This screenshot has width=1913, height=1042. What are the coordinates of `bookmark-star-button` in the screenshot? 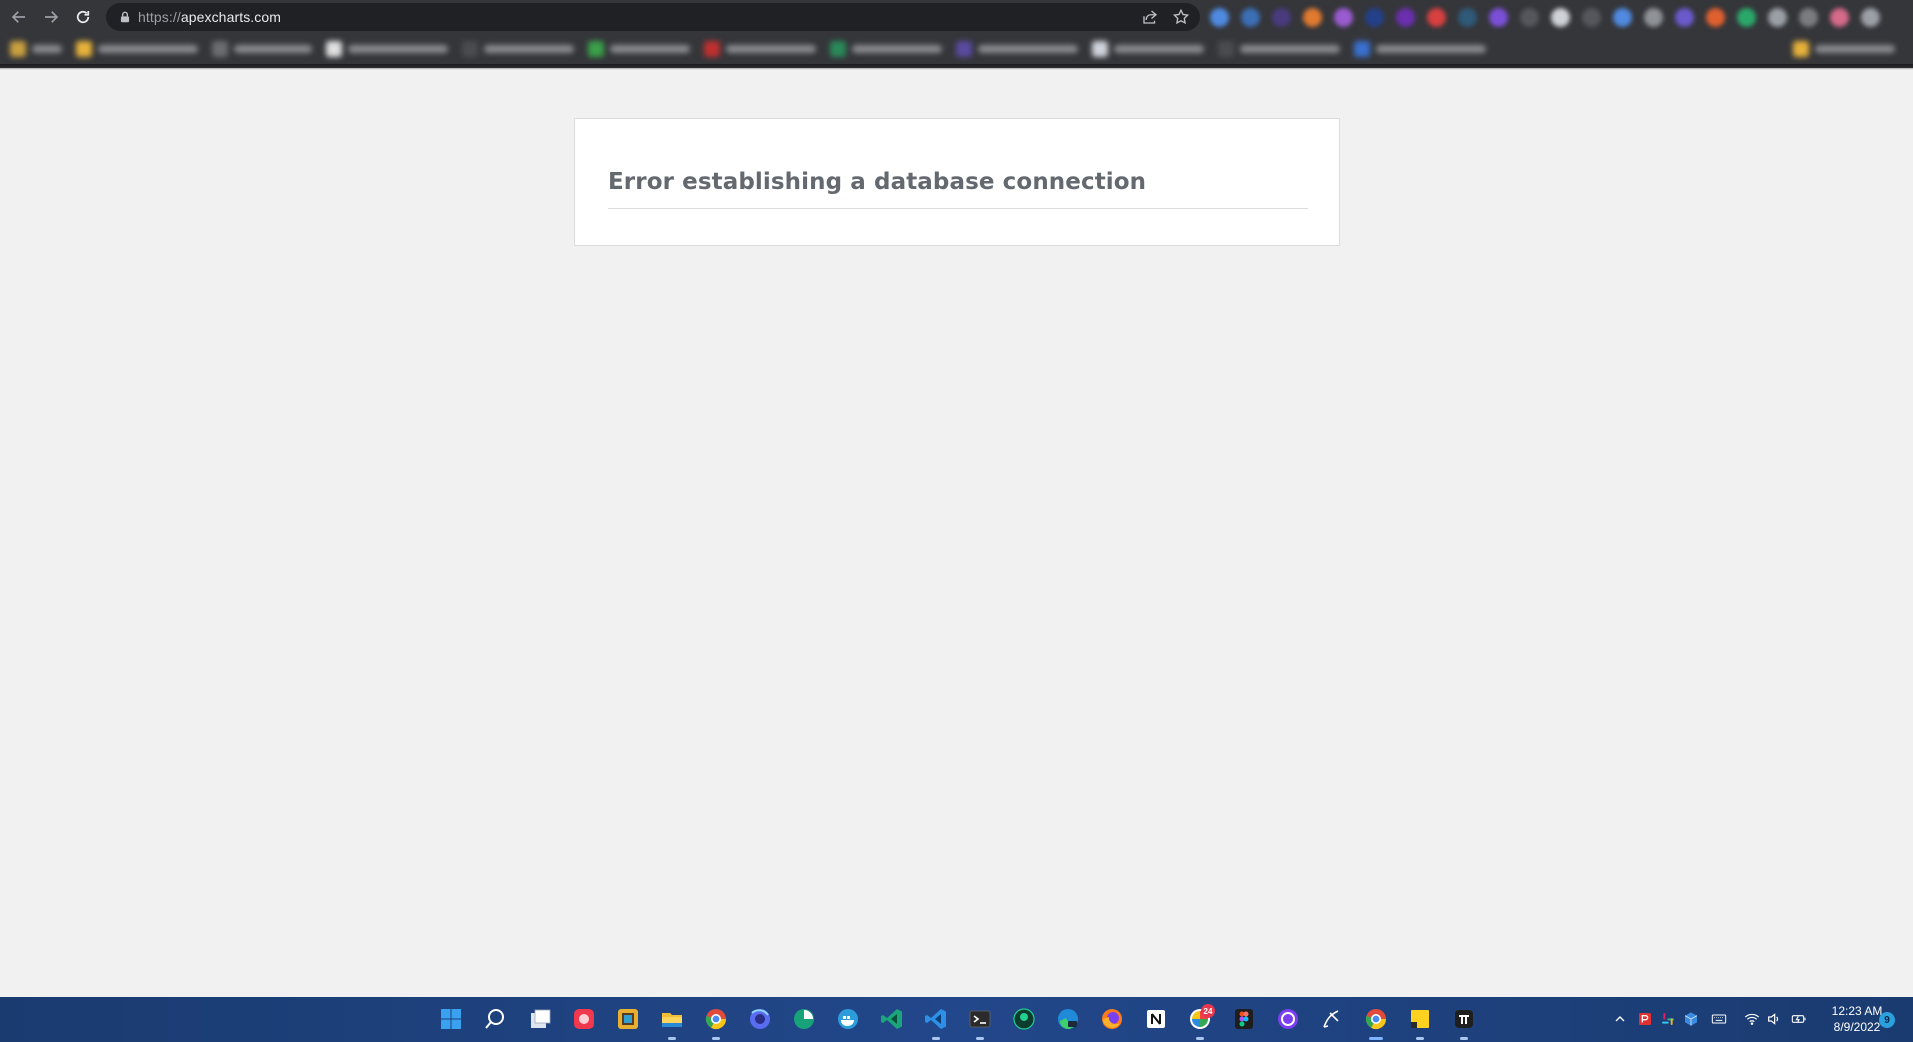 It's located at (1181, 17).